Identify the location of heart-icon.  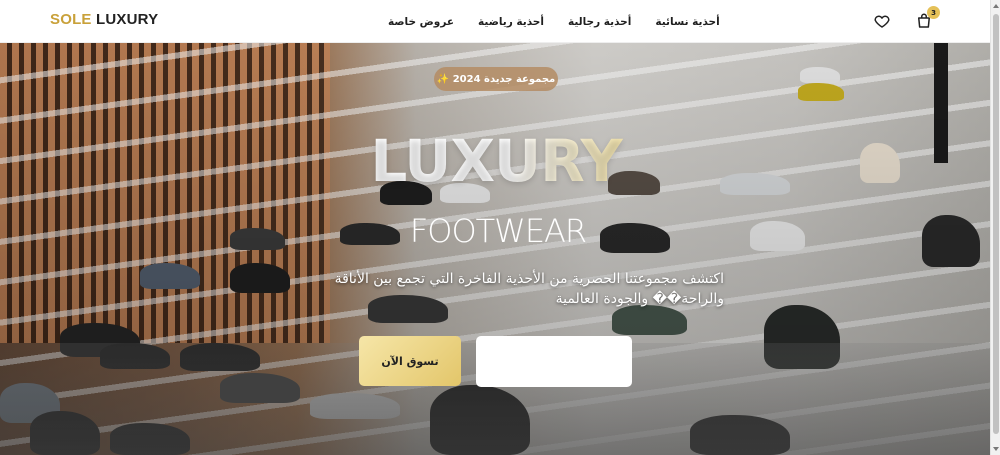
(882, 21).